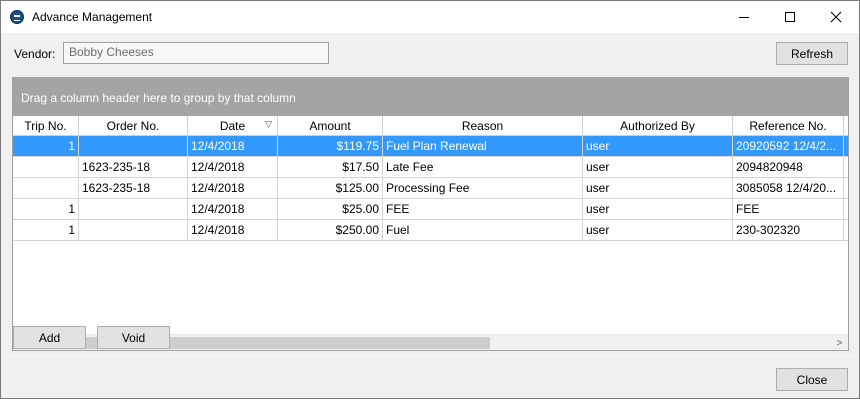 Image resolution: width=860 pixels, height=399 pixels. I want to click on sort-descending-icon: ▽, so click(268, 124).